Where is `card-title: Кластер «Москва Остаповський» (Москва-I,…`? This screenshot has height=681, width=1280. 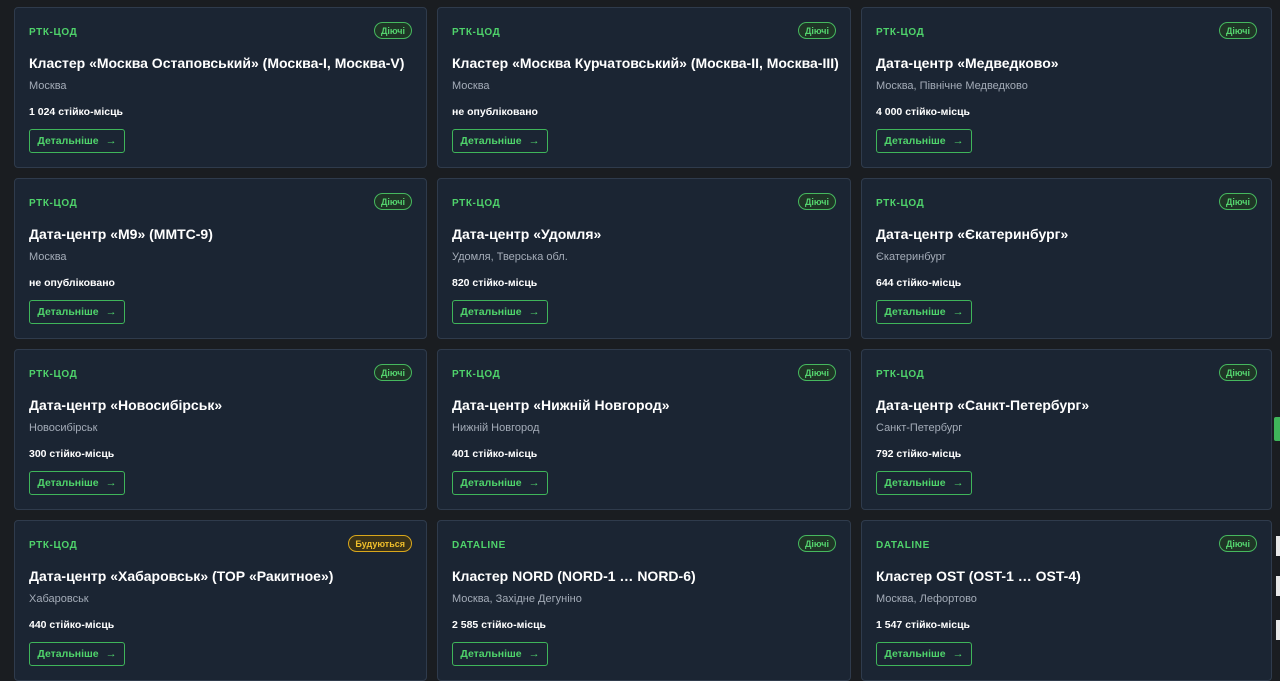 card-title: Кластер «Москва Остаповський» (Москва-I,… is located at coordinates (217, 63).